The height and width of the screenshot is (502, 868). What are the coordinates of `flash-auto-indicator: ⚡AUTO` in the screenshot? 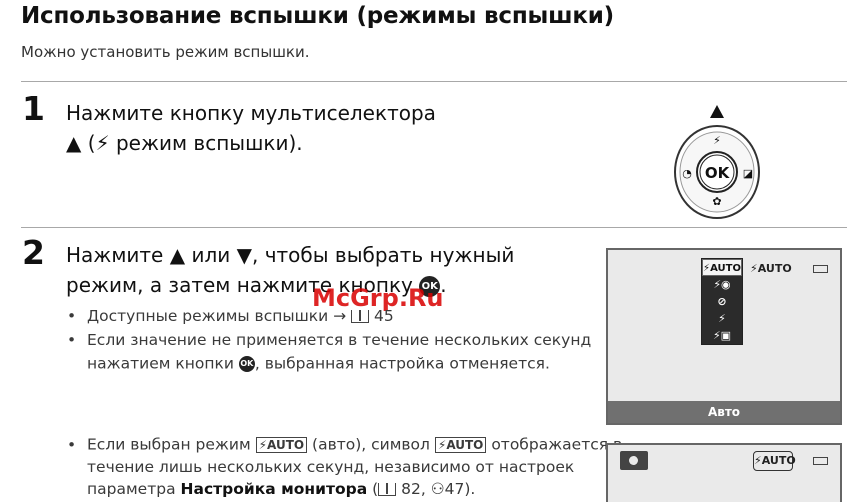 It's located at (774, 461).